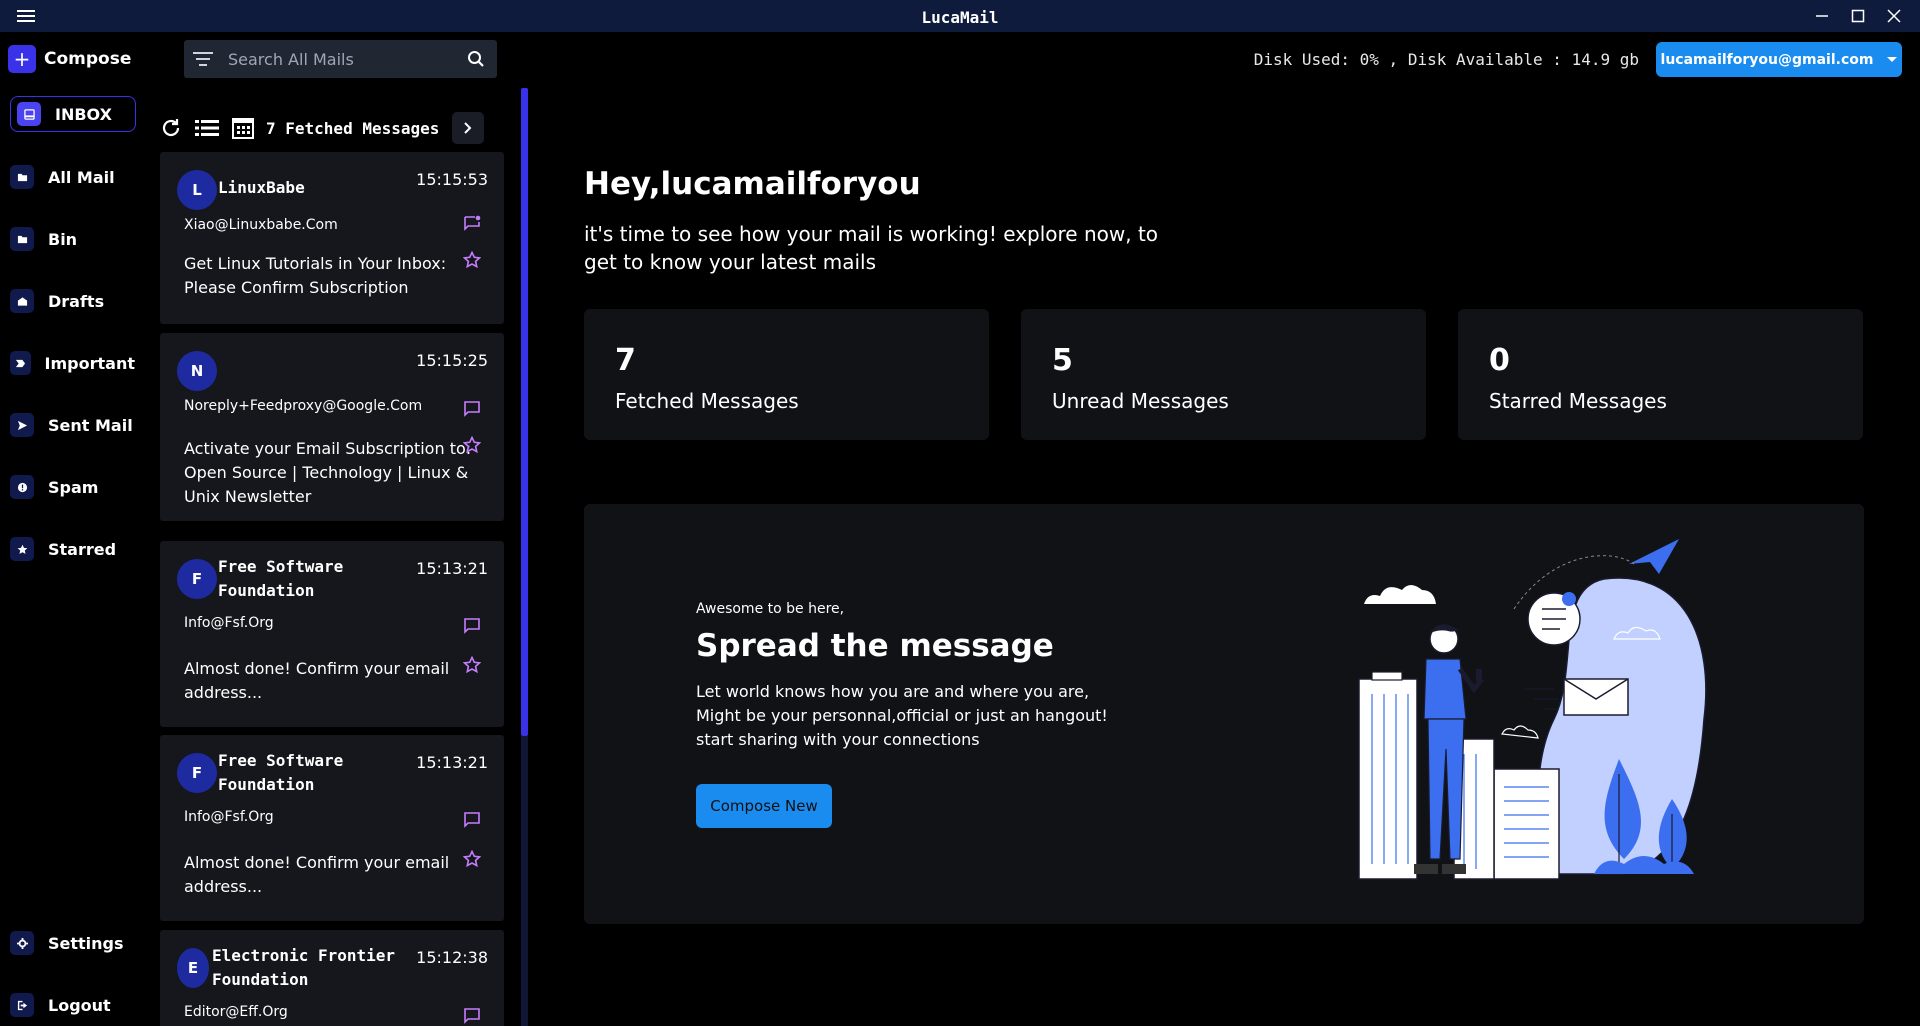  Describe the element at coordinates (197, 371) in the screenshot. I see `avatar: N` at that location.